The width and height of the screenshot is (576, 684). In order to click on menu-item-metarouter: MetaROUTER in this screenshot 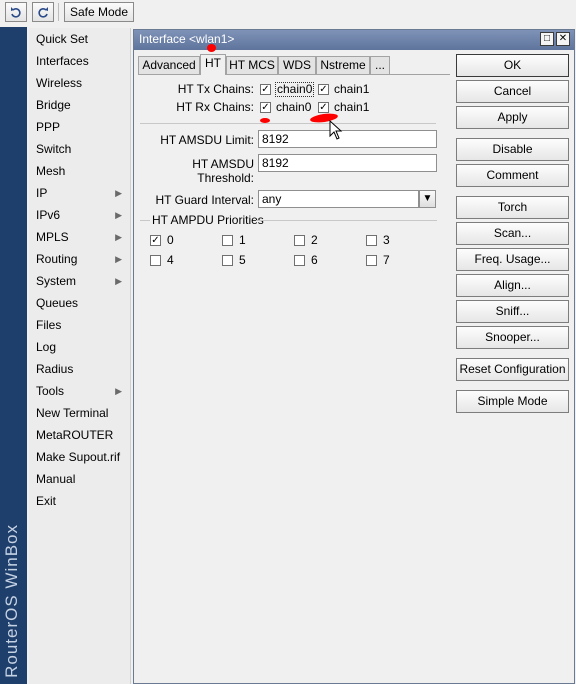, I will do `click(79, 435)`.